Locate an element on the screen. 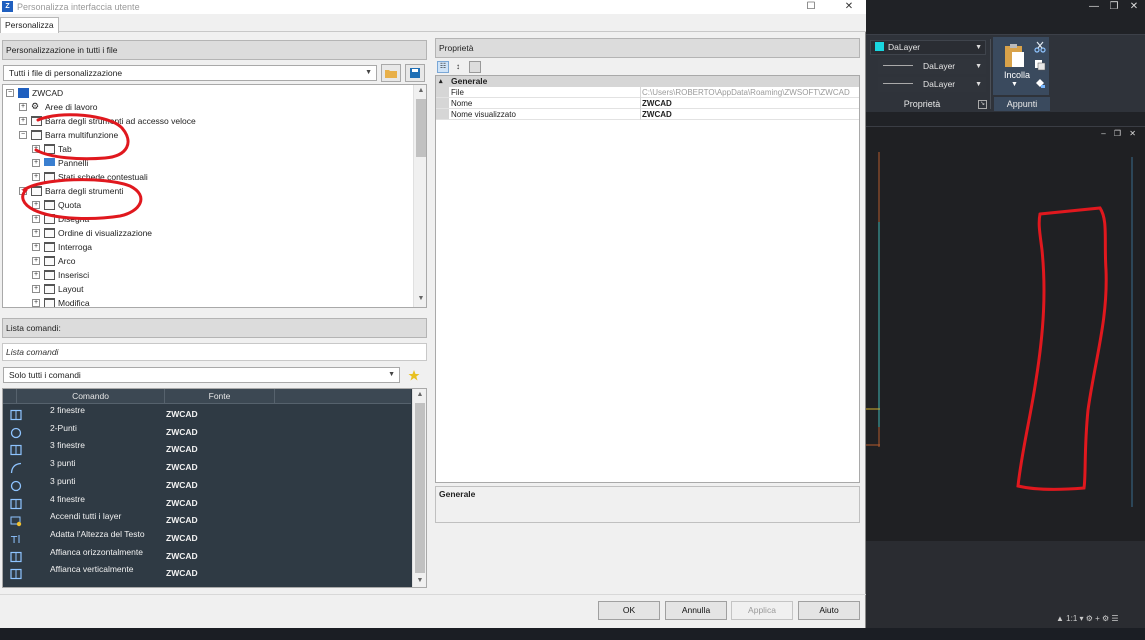  tree-item: + Ordine di visualizzazione is located at coordinates (205, 233).